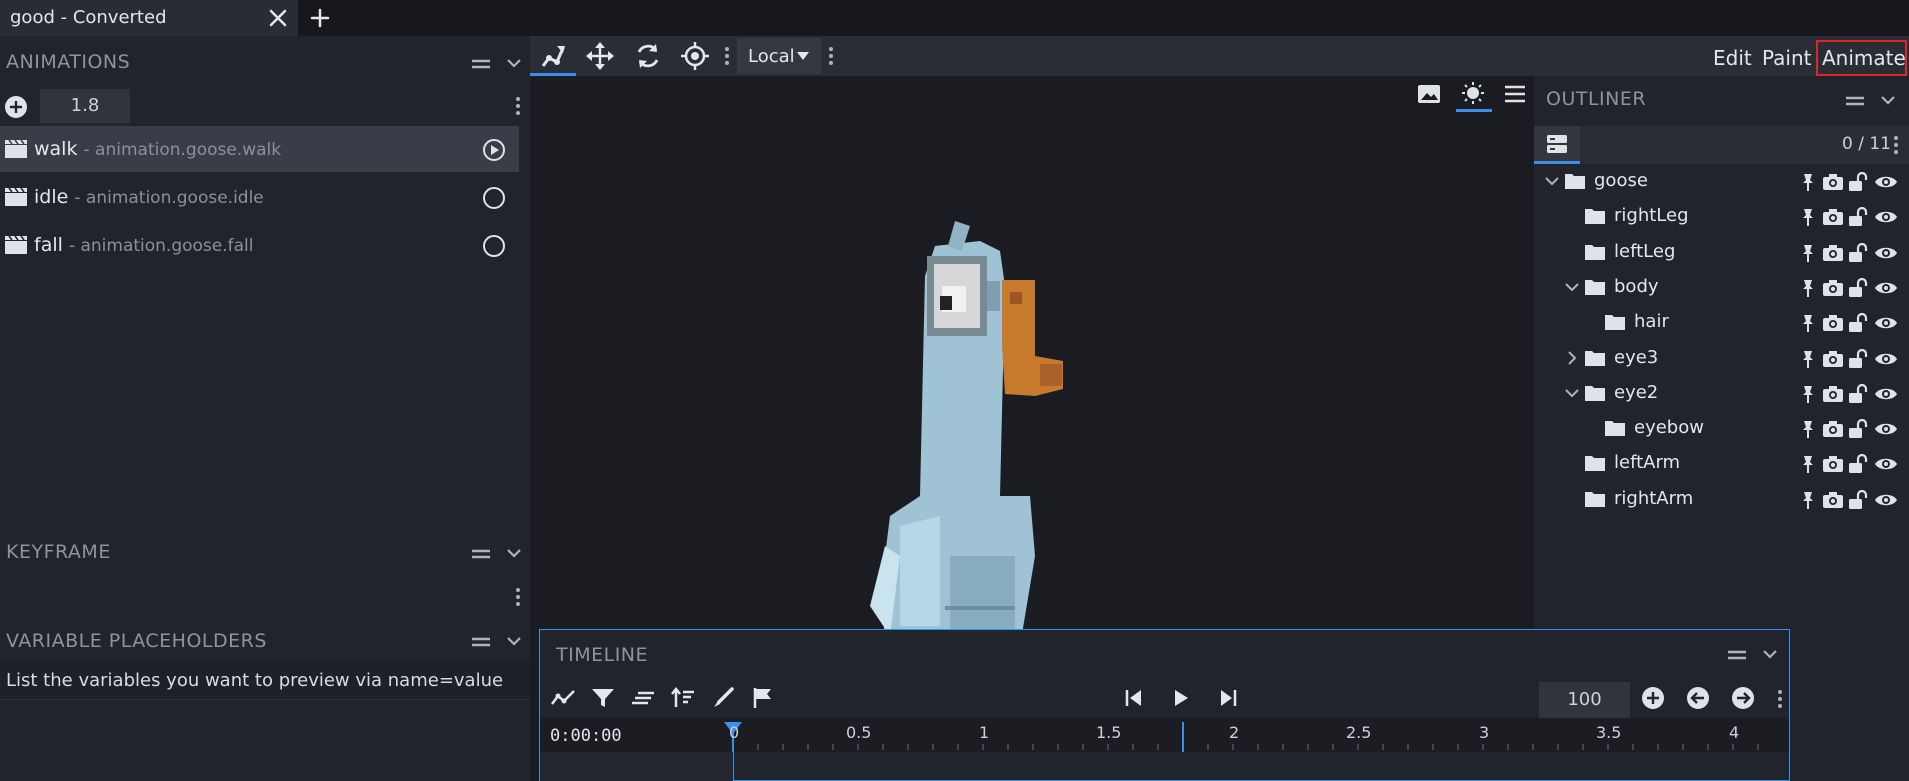  Describe the element at coordinates (16, 107) in the screenshot. I see `add-animation-icon` at that location.